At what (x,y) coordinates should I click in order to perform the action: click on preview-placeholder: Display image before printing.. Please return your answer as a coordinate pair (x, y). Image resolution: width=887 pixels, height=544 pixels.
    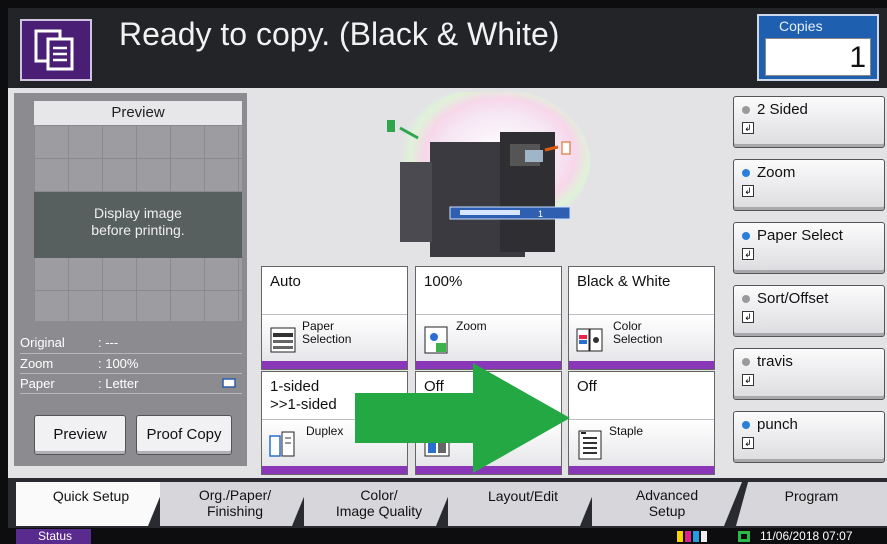
    Looking at the image, I should click on (138, 225).